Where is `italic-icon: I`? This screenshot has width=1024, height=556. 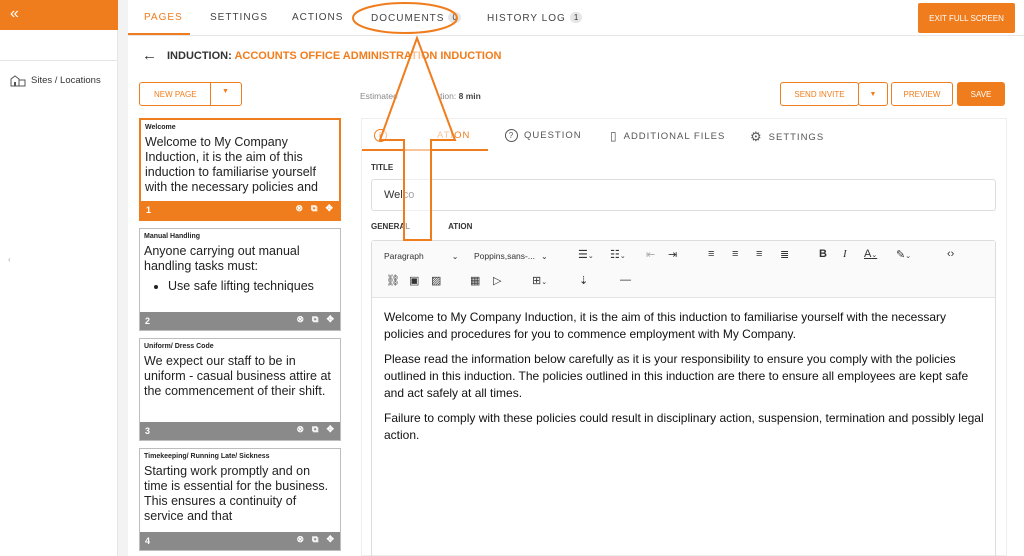
italic-icon: I is located at coordinates (845, 254).